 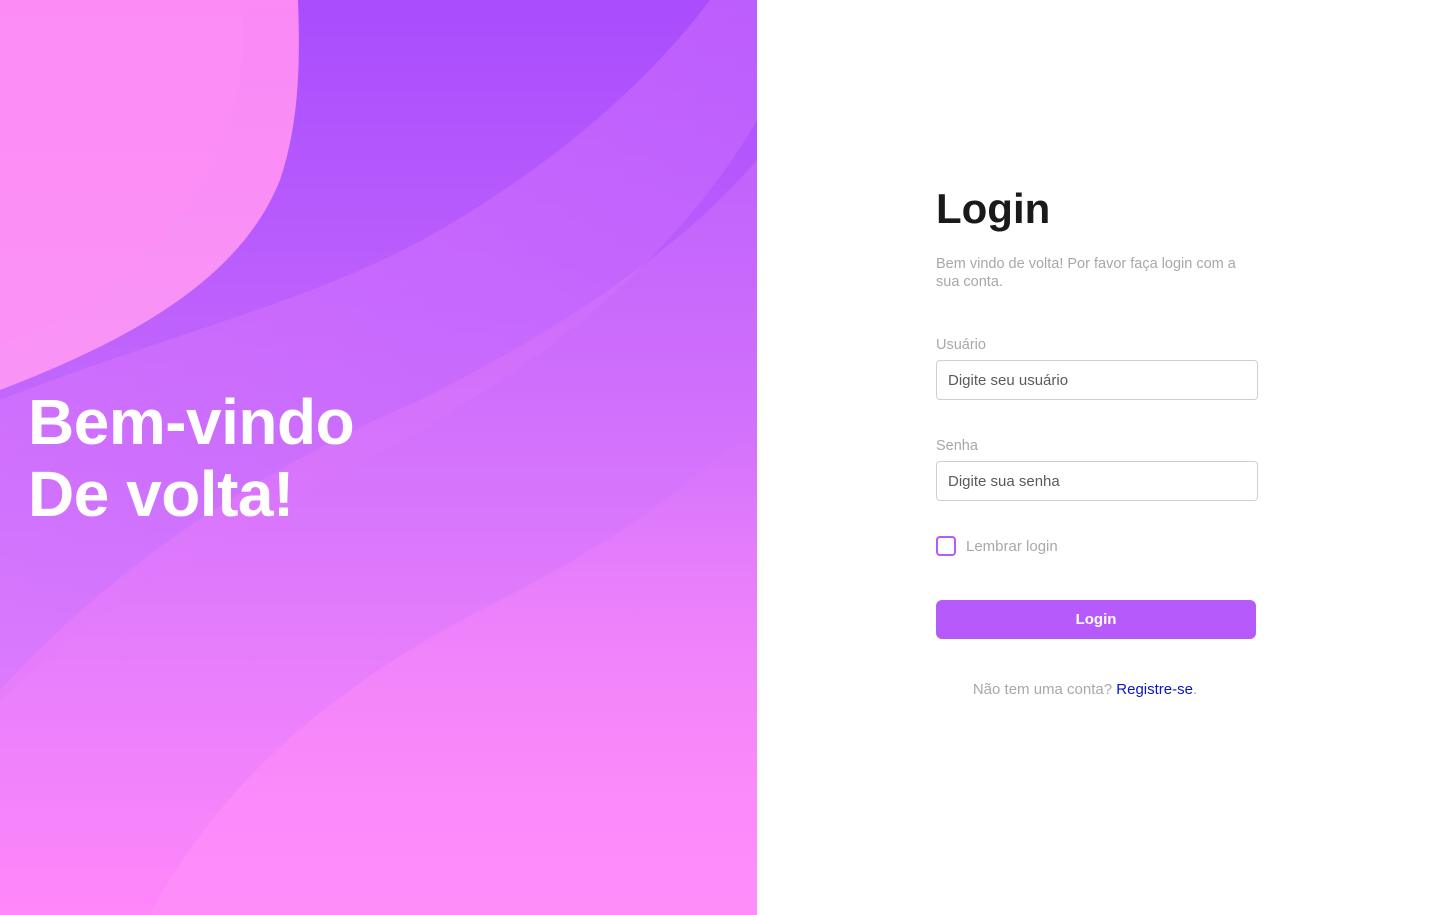 I want to click on hero-heading-line-1: Bem-vindo, so click(x=191, y=422).